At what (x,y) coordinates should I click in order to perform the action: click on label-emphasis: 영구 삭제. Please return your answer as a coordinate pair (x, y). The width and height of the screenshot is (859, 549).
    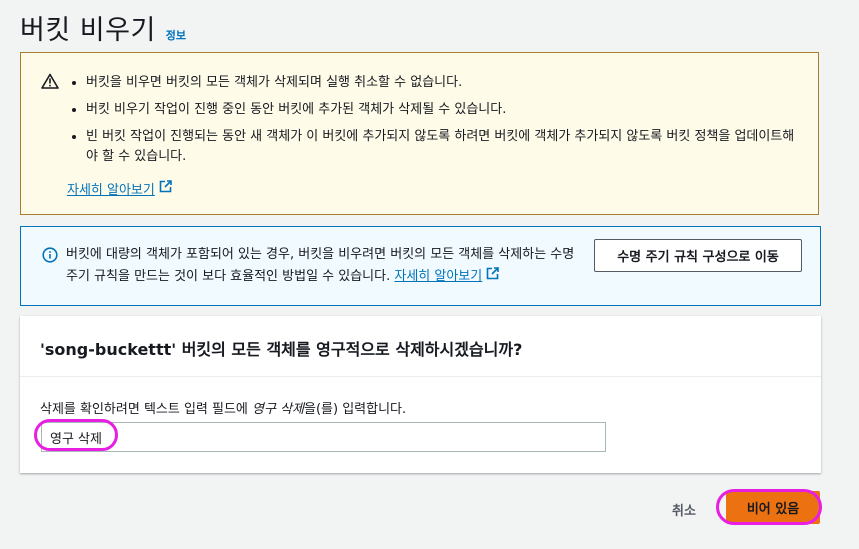
    Looking at the image, I should click on (278, 409).